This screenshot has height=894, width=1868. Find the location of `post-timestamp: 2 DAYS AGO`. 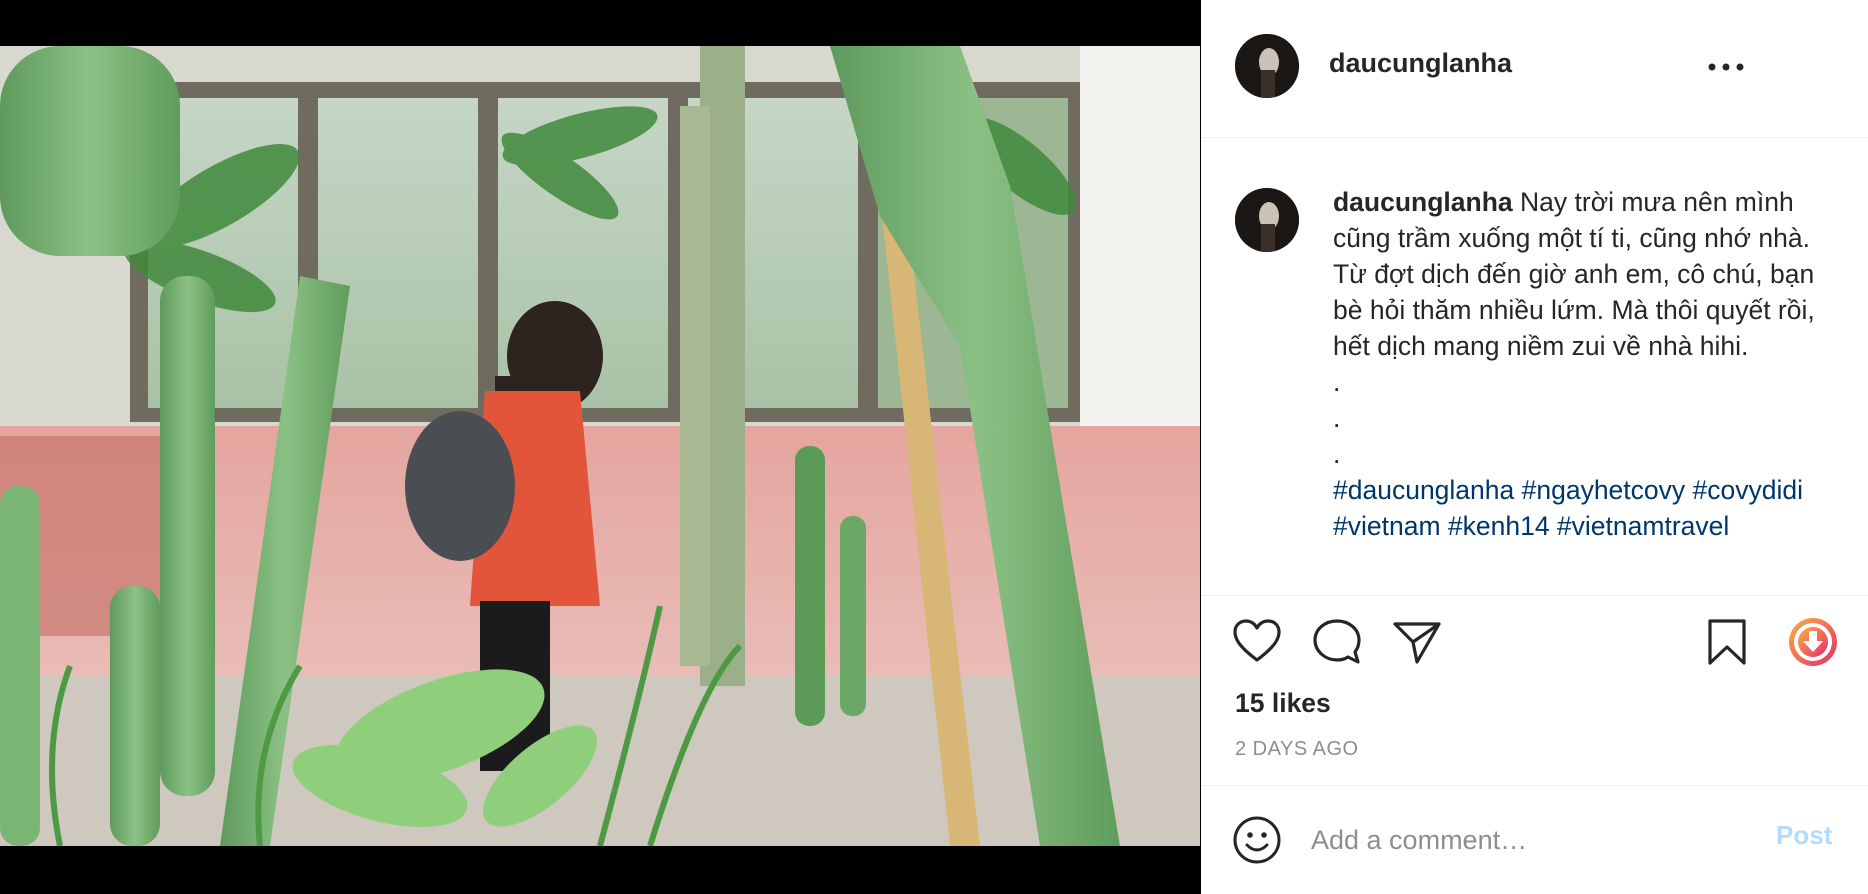

post-timestamp: 2 DAYS AGO is located at coordinates (1297, 749).